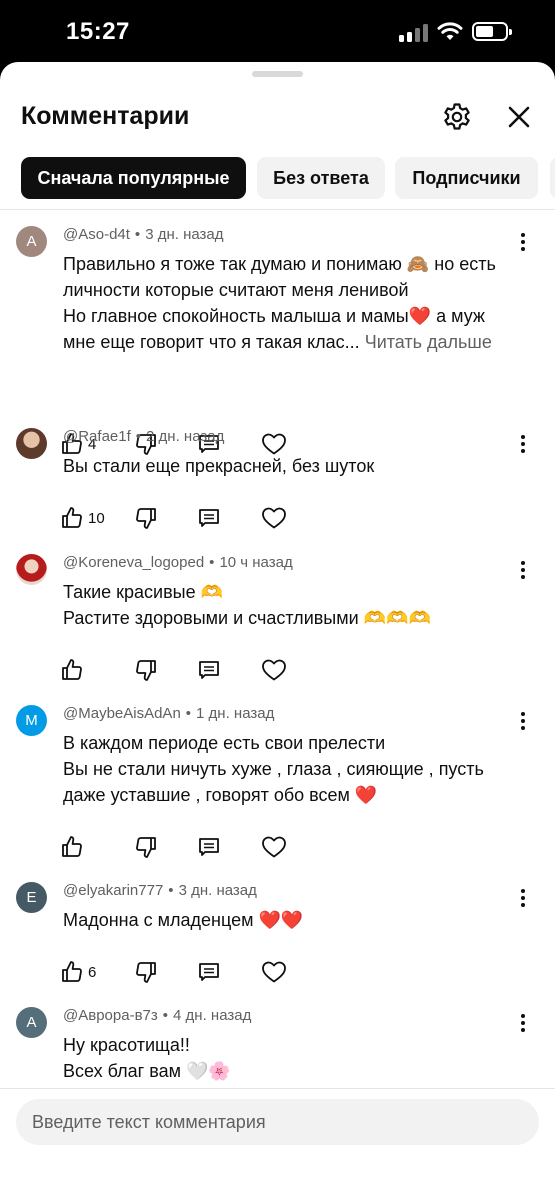  Describe the element at coordinates (235, 713) in the screenshot. I see `comment-time: 1 дн. назад` at that location.